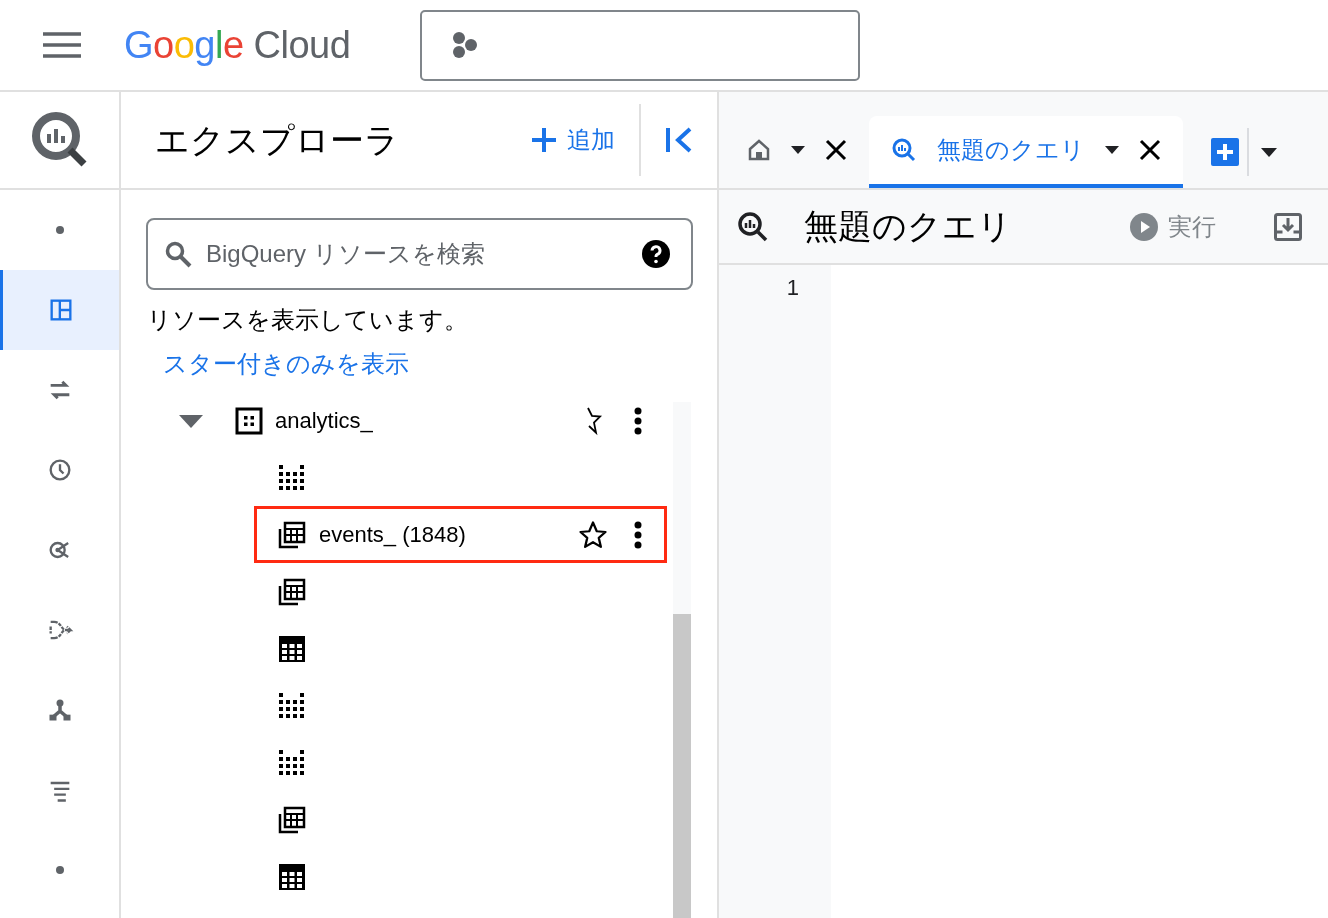 The width and height of the screenshot is (1328, 918). What do you see at coordinates (62, 45) in the screenshot?
I see `menu-icon` at bounding box center [62, 45].